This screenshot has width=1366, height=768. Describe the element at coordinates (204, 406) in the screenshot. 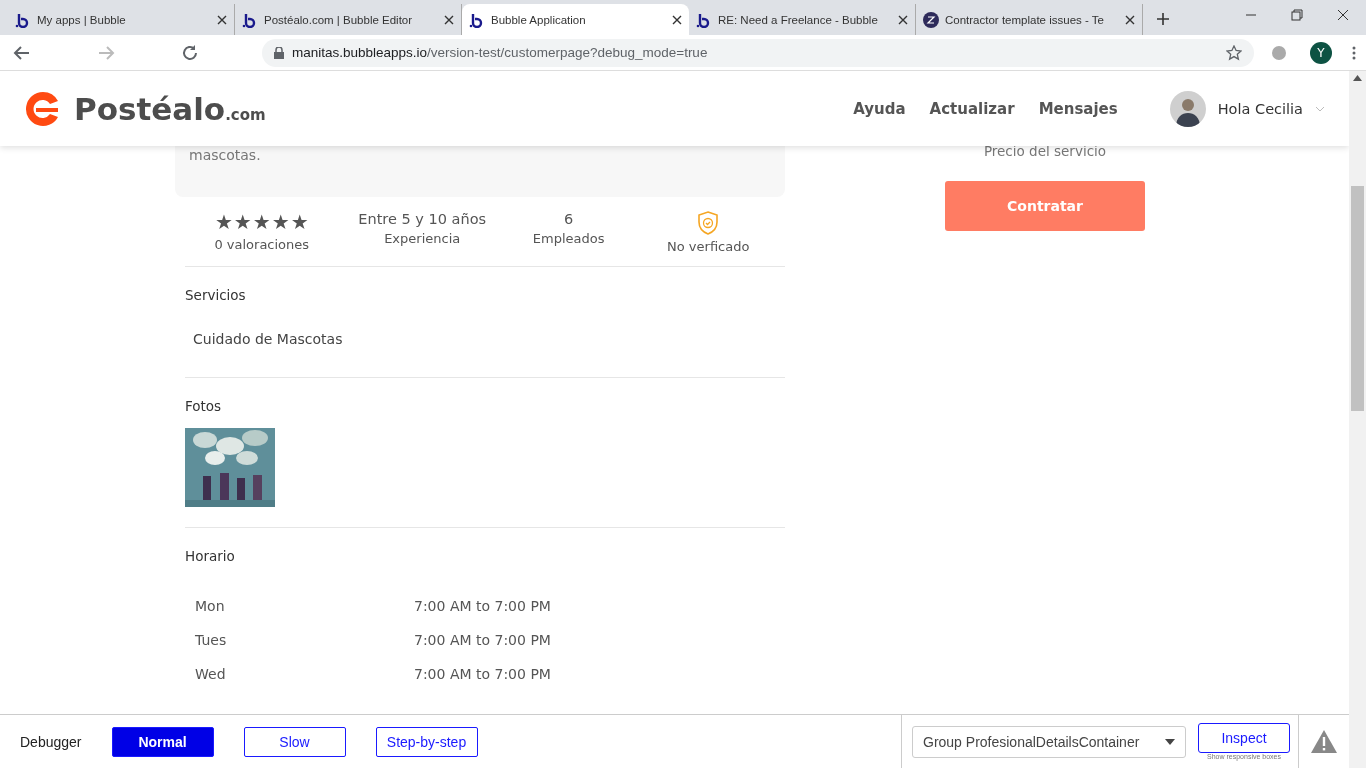

I see `section-title: Fotos` at that location.